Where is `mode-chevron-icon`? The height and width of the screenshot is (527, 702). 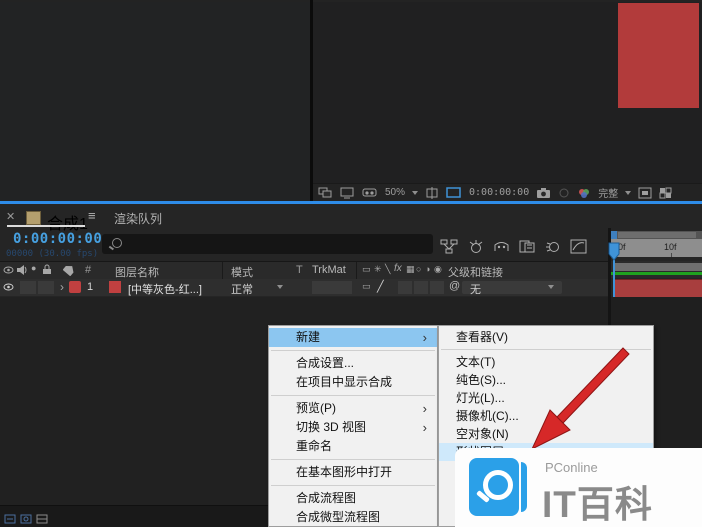
mode-chevron-icon is located at coordinates (280, 287).